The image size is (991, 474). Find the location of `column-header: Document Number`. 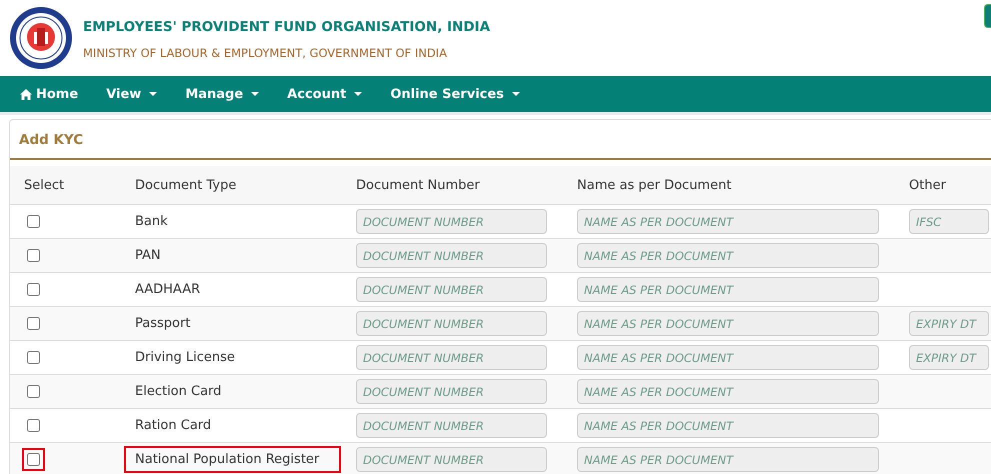

column-header: Document Number is located at coordinates (466, 185).